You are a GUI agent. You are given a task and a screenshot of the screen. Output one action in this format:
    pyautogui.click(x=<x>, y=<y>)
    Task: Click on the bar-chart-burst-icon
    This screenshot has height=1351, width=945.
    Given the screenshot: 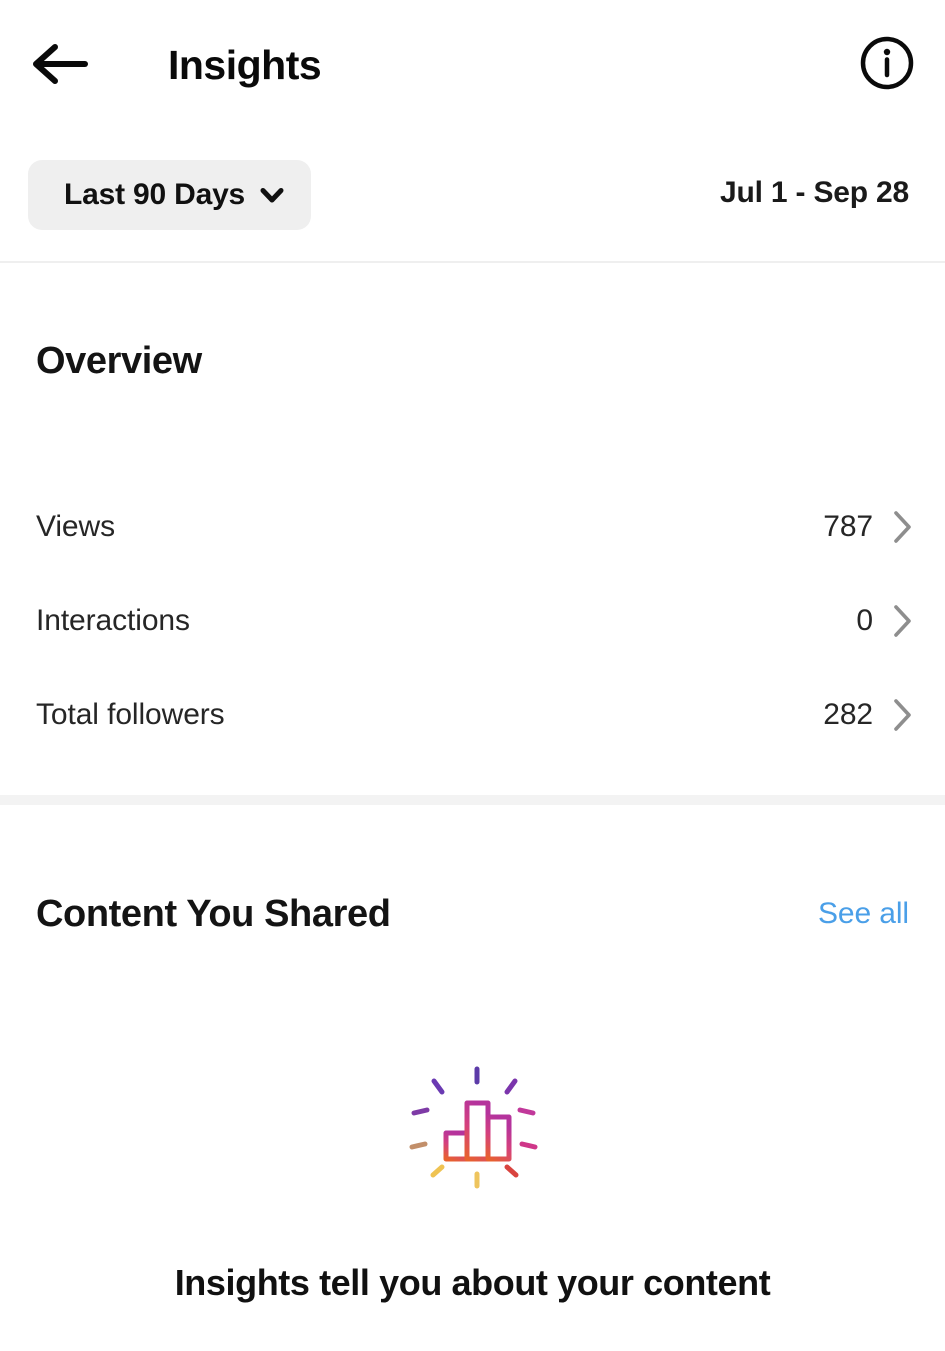 What is the action you would take?
    pyautogui.click(x=473, y=1127)
    